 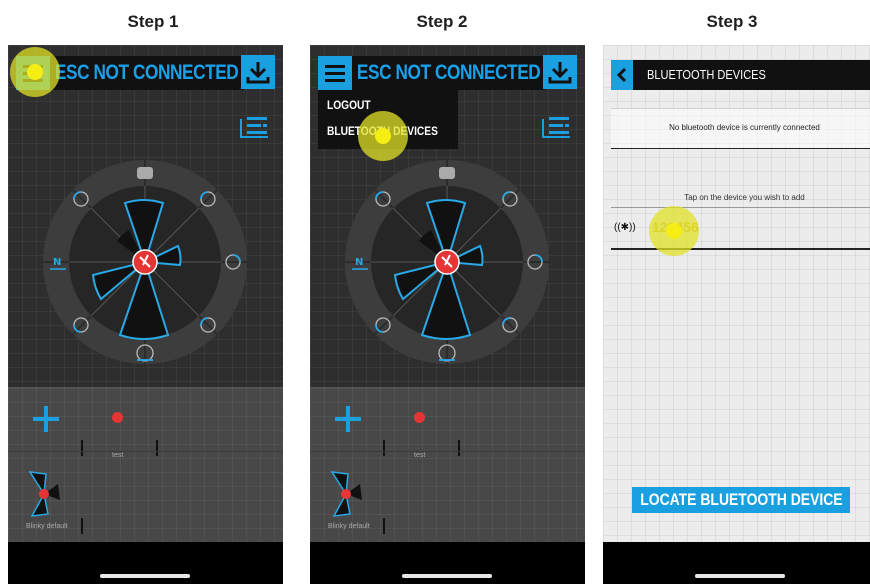 I want to click on menu-button, so click(x=335, y=73).